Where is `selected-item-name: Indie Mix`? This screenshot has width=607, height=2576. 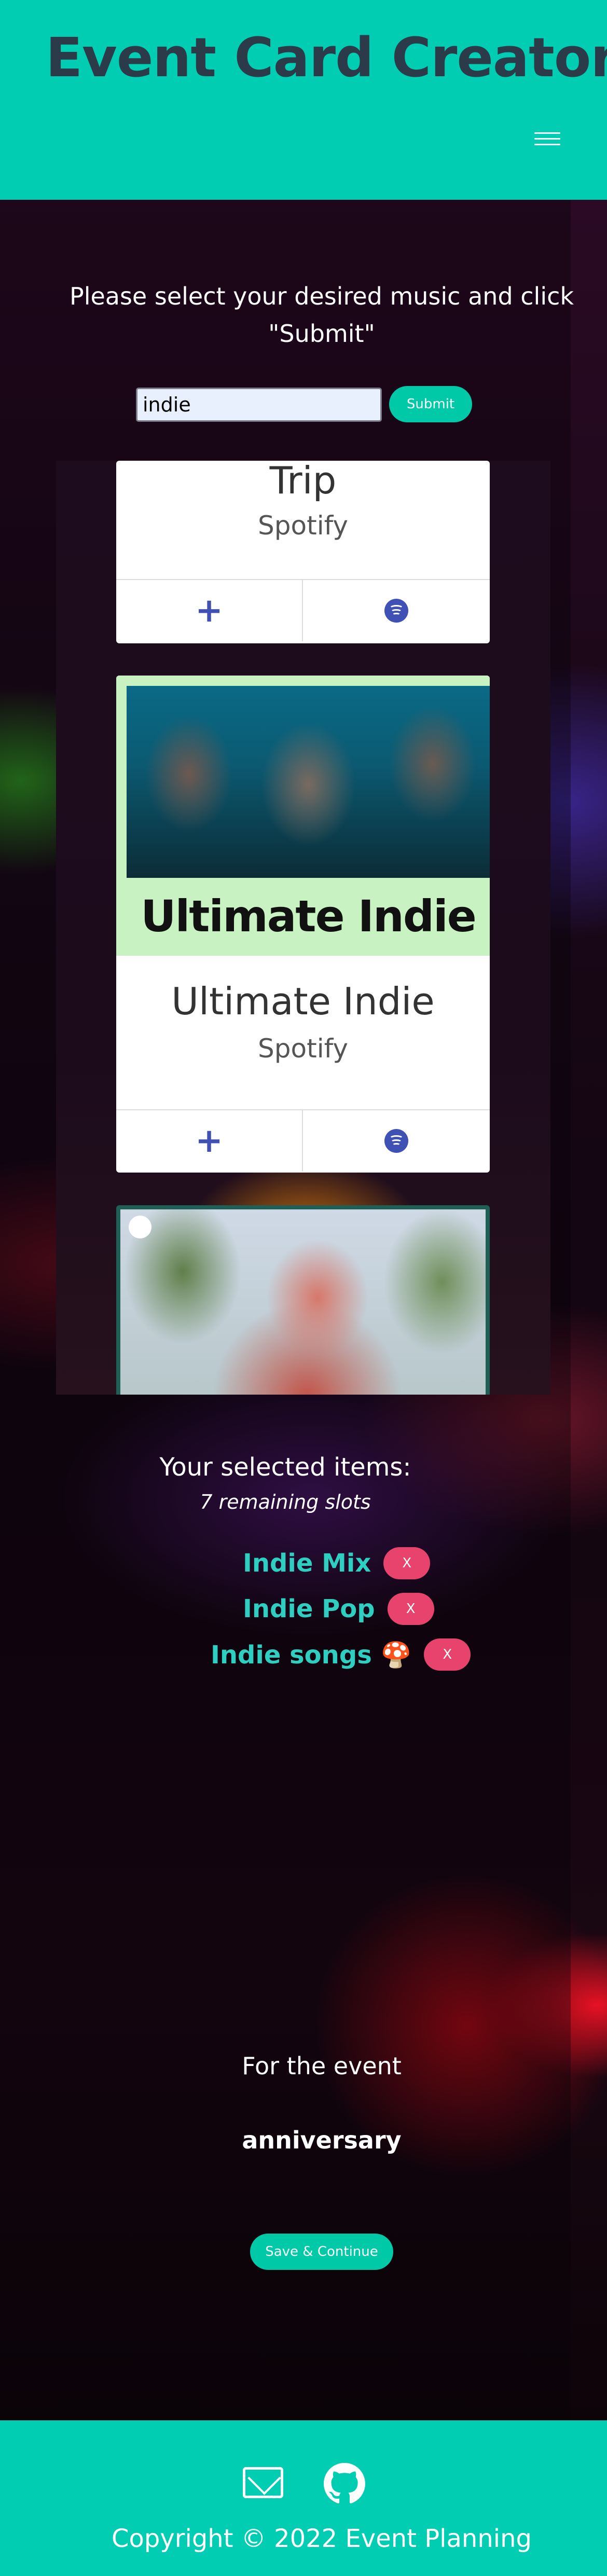 selected-item-name: Indie Mix is located at coordinates (307, 1563).